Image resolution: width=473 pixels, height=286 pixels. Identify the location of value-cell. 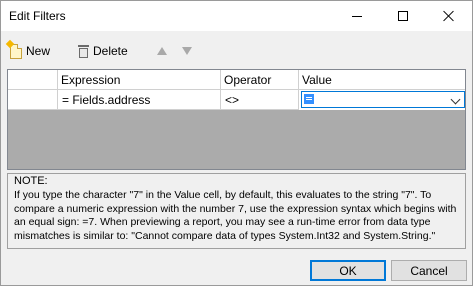
(382, 100).